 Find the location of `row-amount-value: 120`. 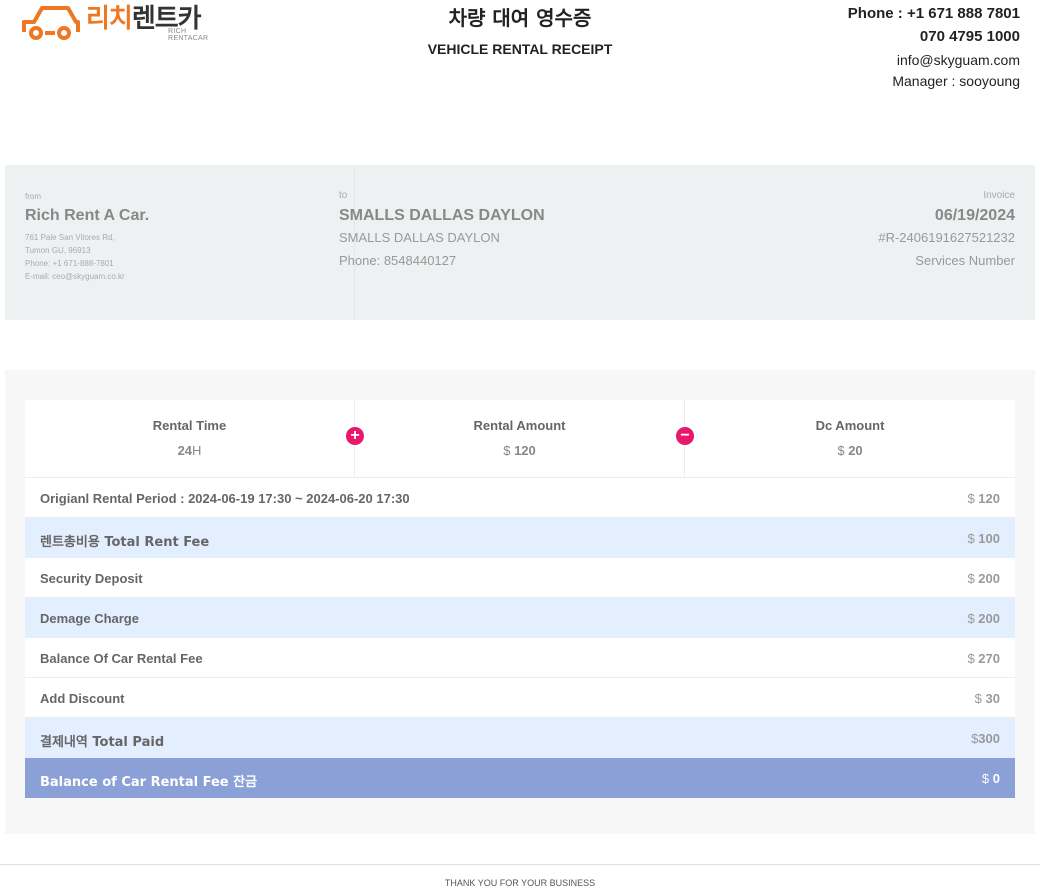

row-amount-value: 120 is located at coordinates (989, 498).